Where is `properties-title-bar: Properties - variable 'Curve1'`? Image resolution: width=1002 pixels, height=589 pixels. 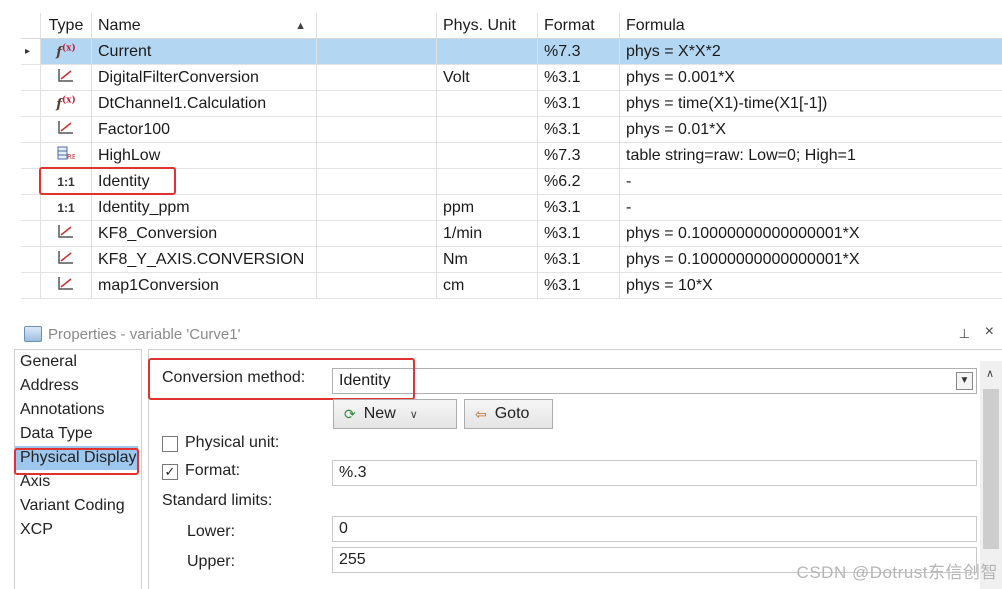 properties-title-bar: Properties - variable 'Curve1' is located at coordinates (132, 334).